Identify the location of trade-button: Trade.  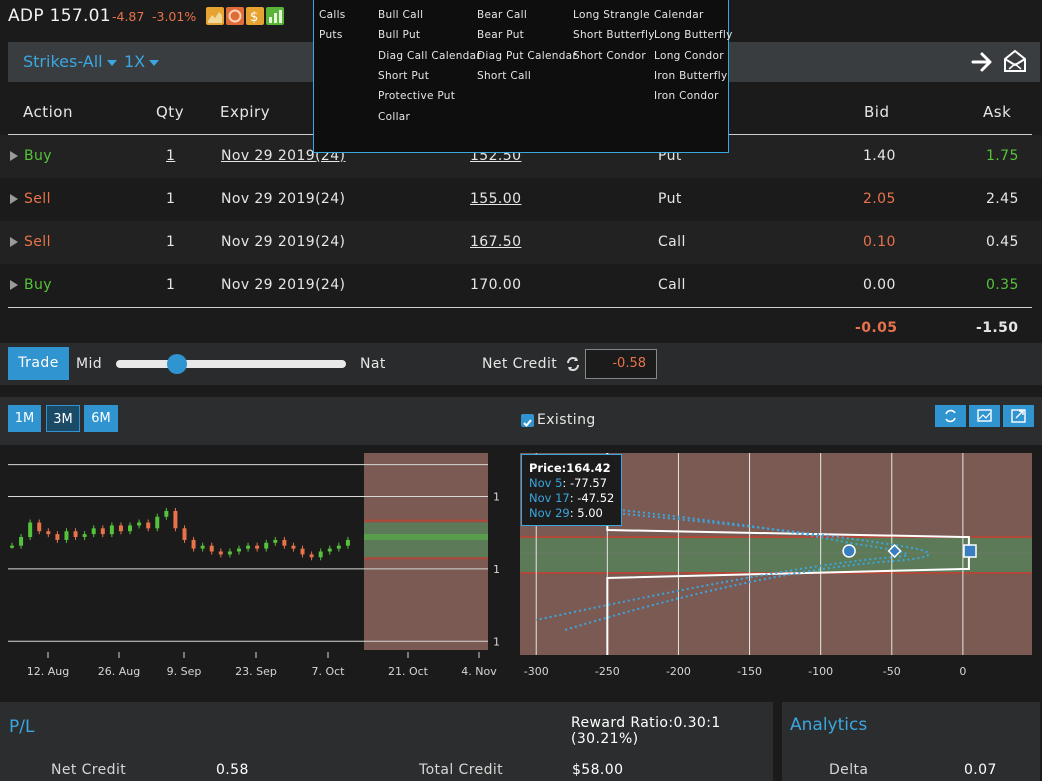
(38, 363).